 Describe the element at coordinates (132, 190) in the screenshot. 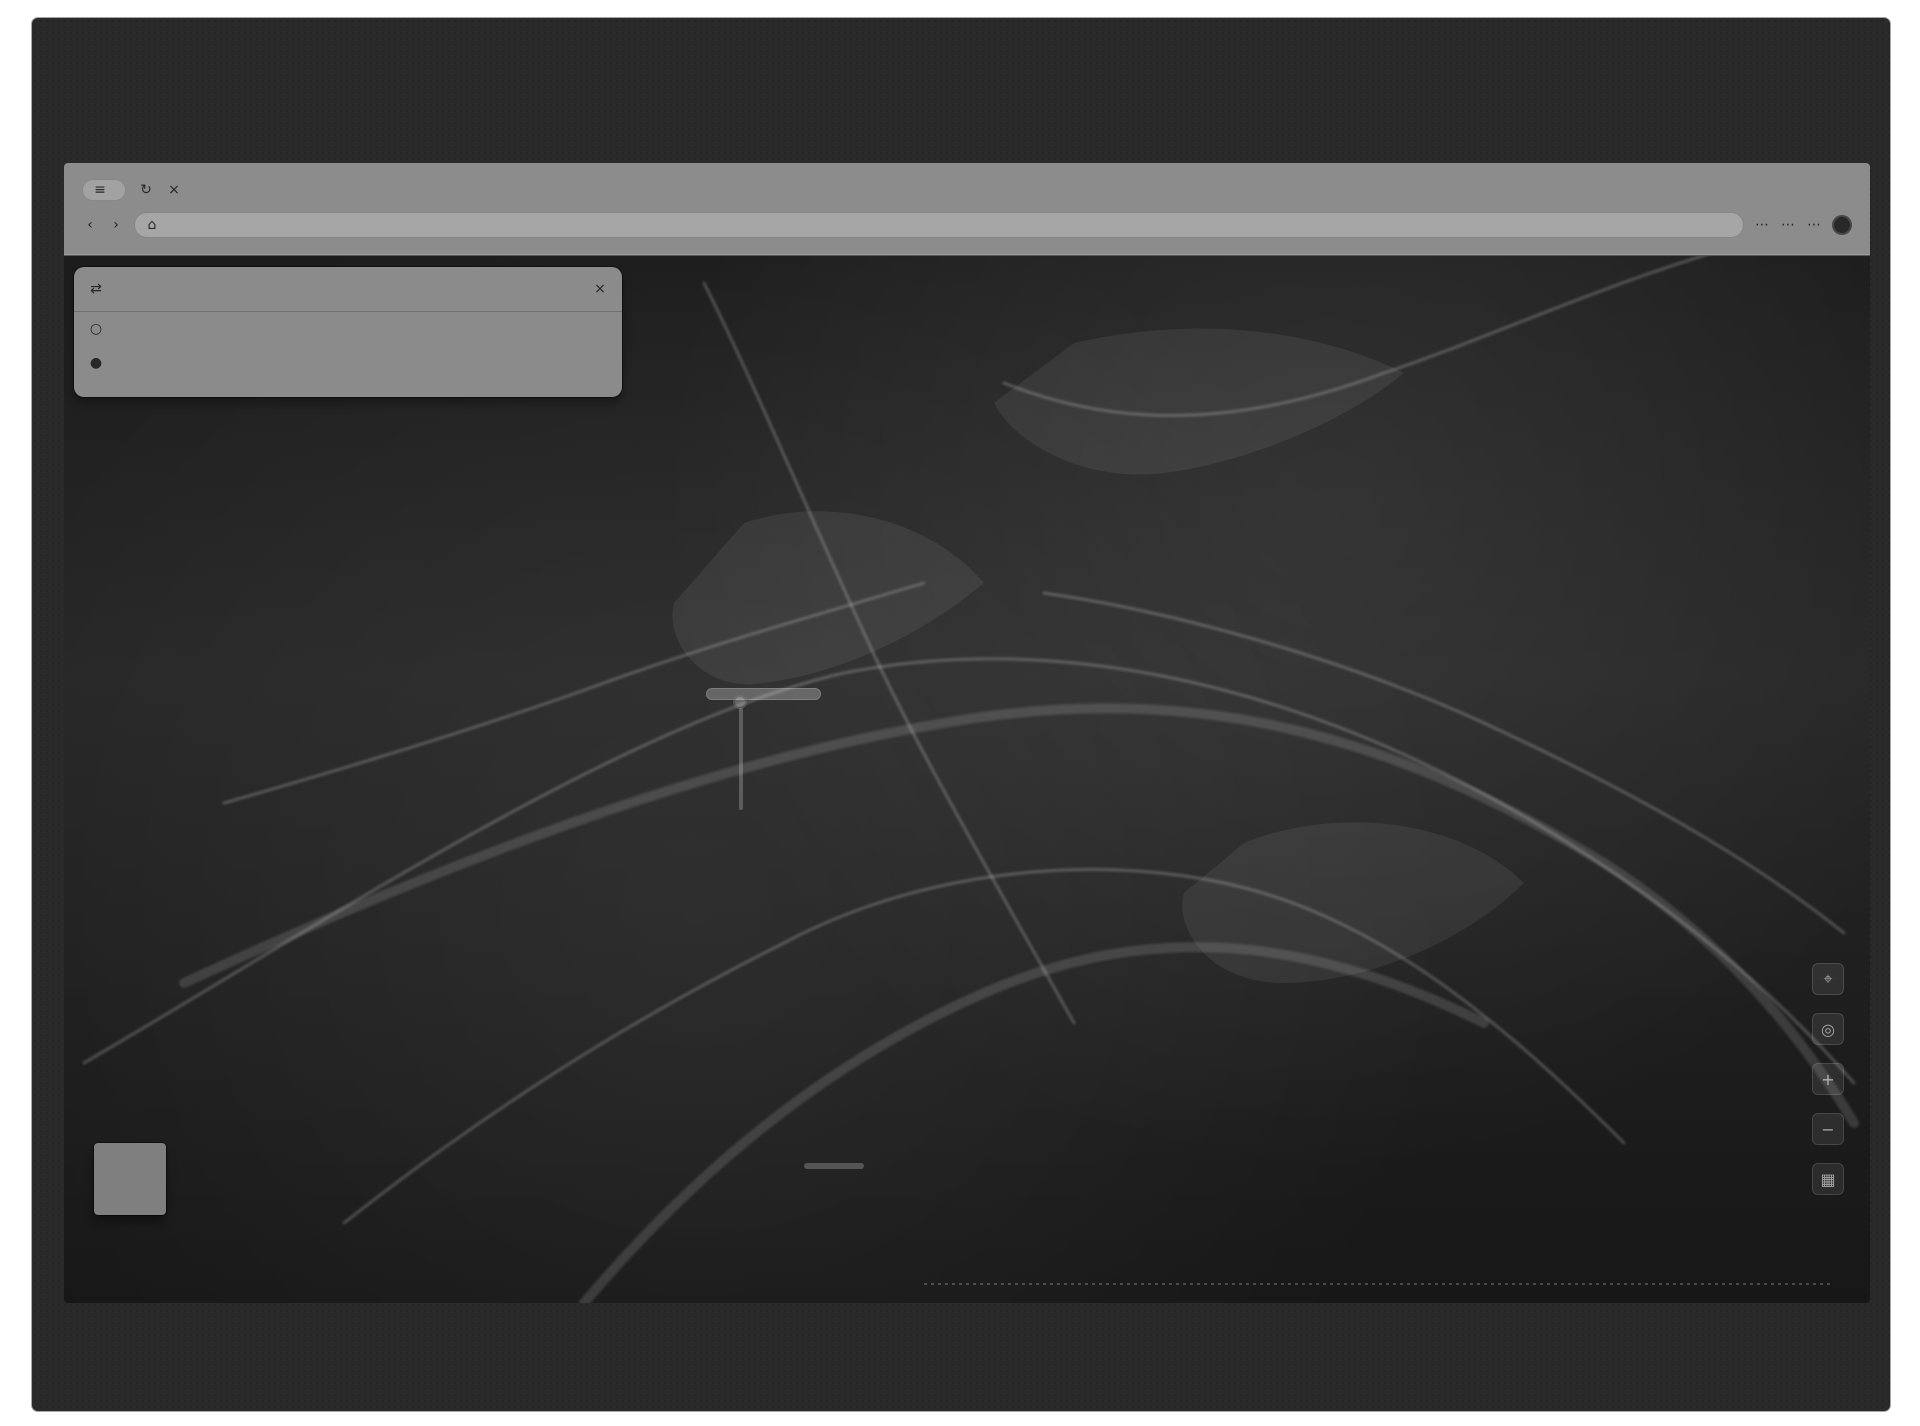

I see `tab-bar: ≡ ↻ ×` at that location.